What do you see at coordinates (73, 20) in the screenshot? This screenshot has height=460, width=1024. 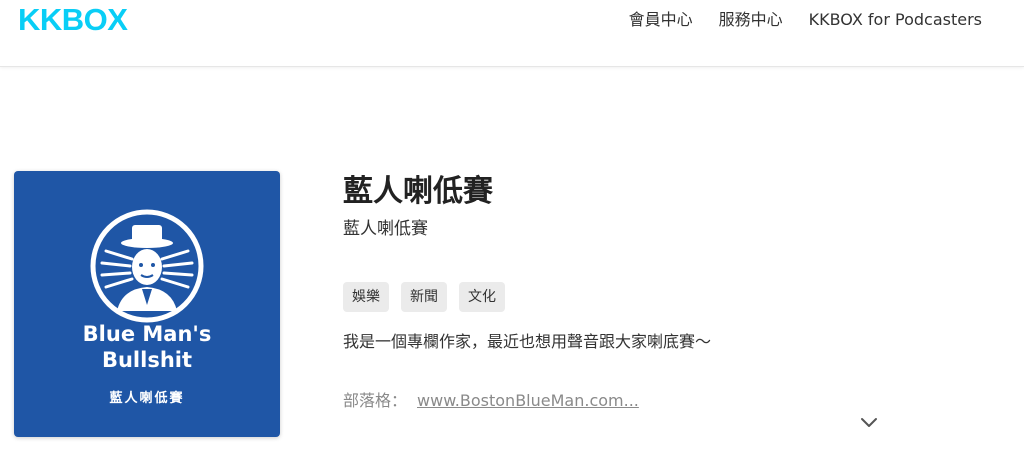 I see `kkbox-logo: KKBOX` at bounding box center [73, 20].